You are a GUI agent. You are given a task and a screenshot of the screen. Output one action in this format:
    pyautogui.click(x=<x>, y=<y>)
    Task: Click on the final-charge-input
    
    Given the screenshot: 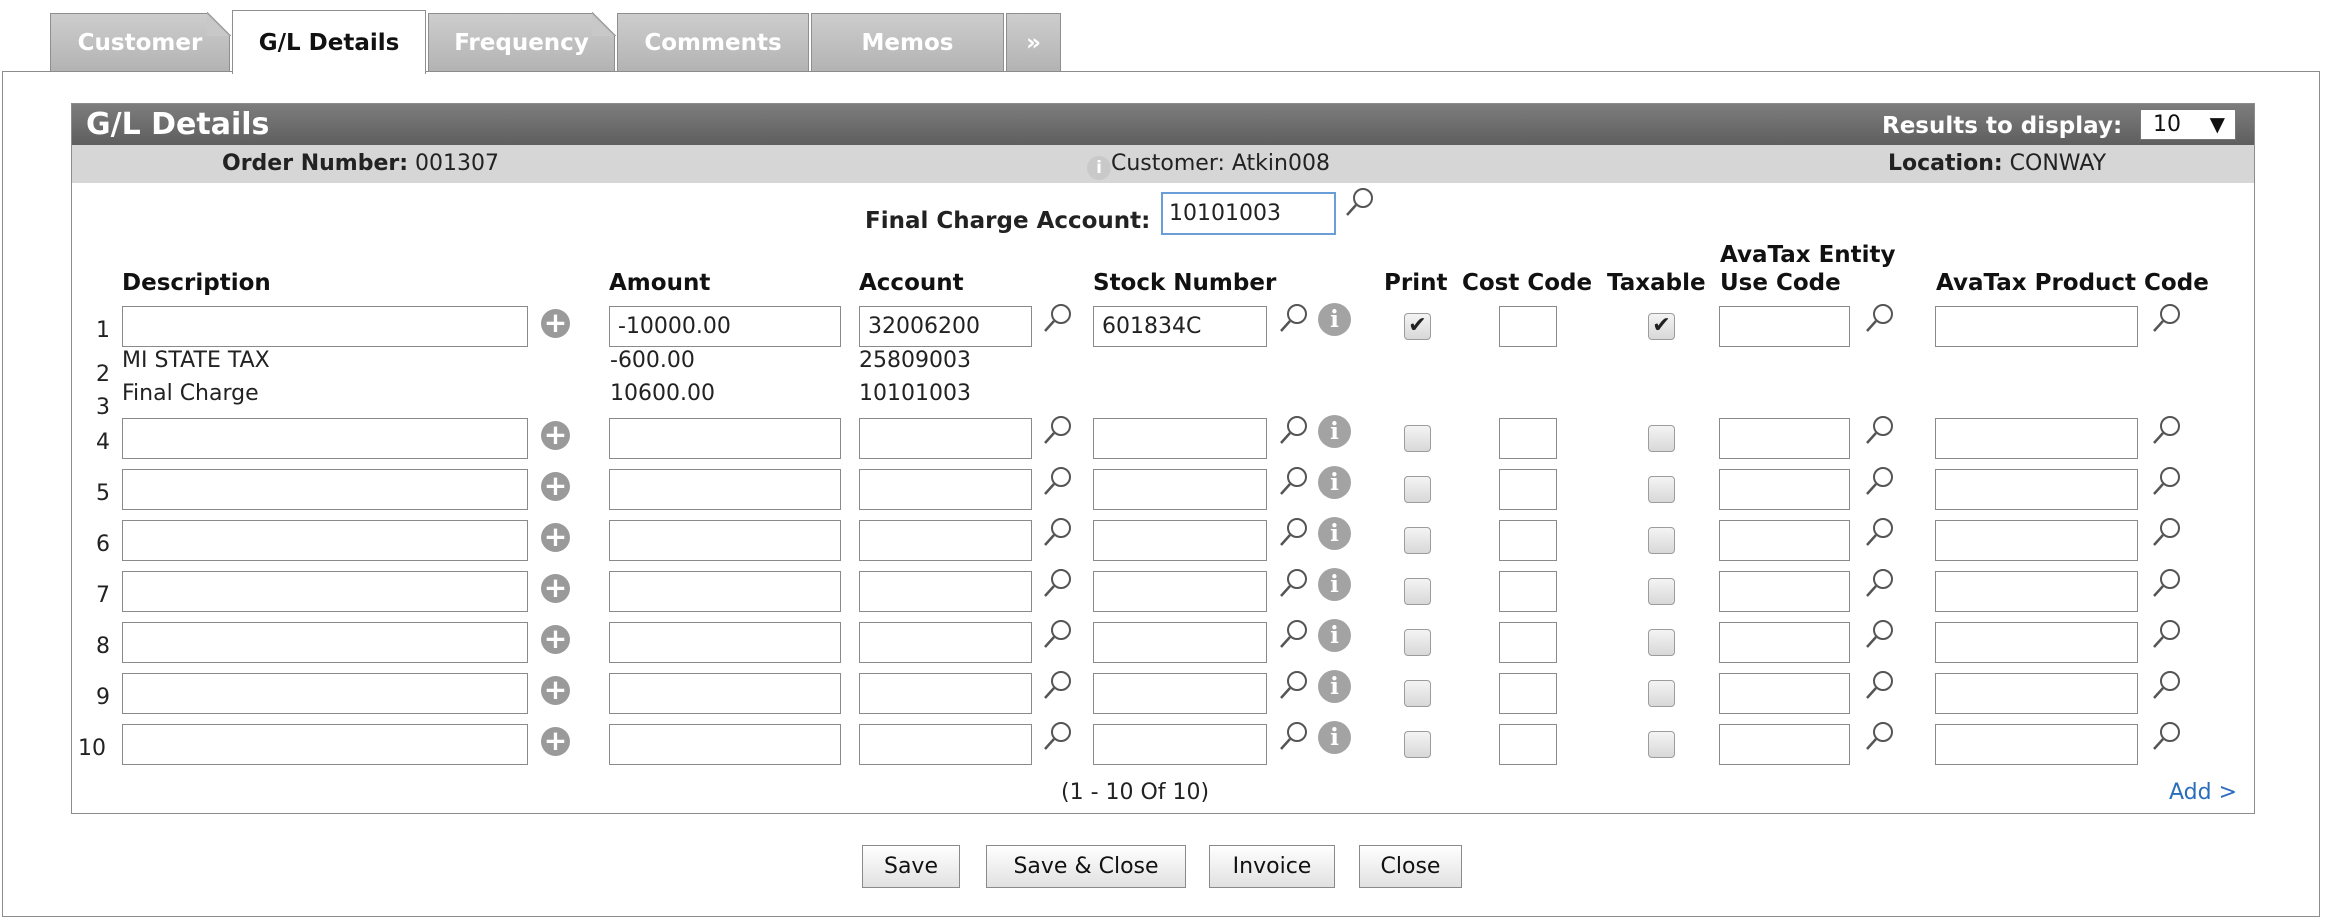 What is the action you would take?
    pyautogui.click(x=1248, y=213)
    